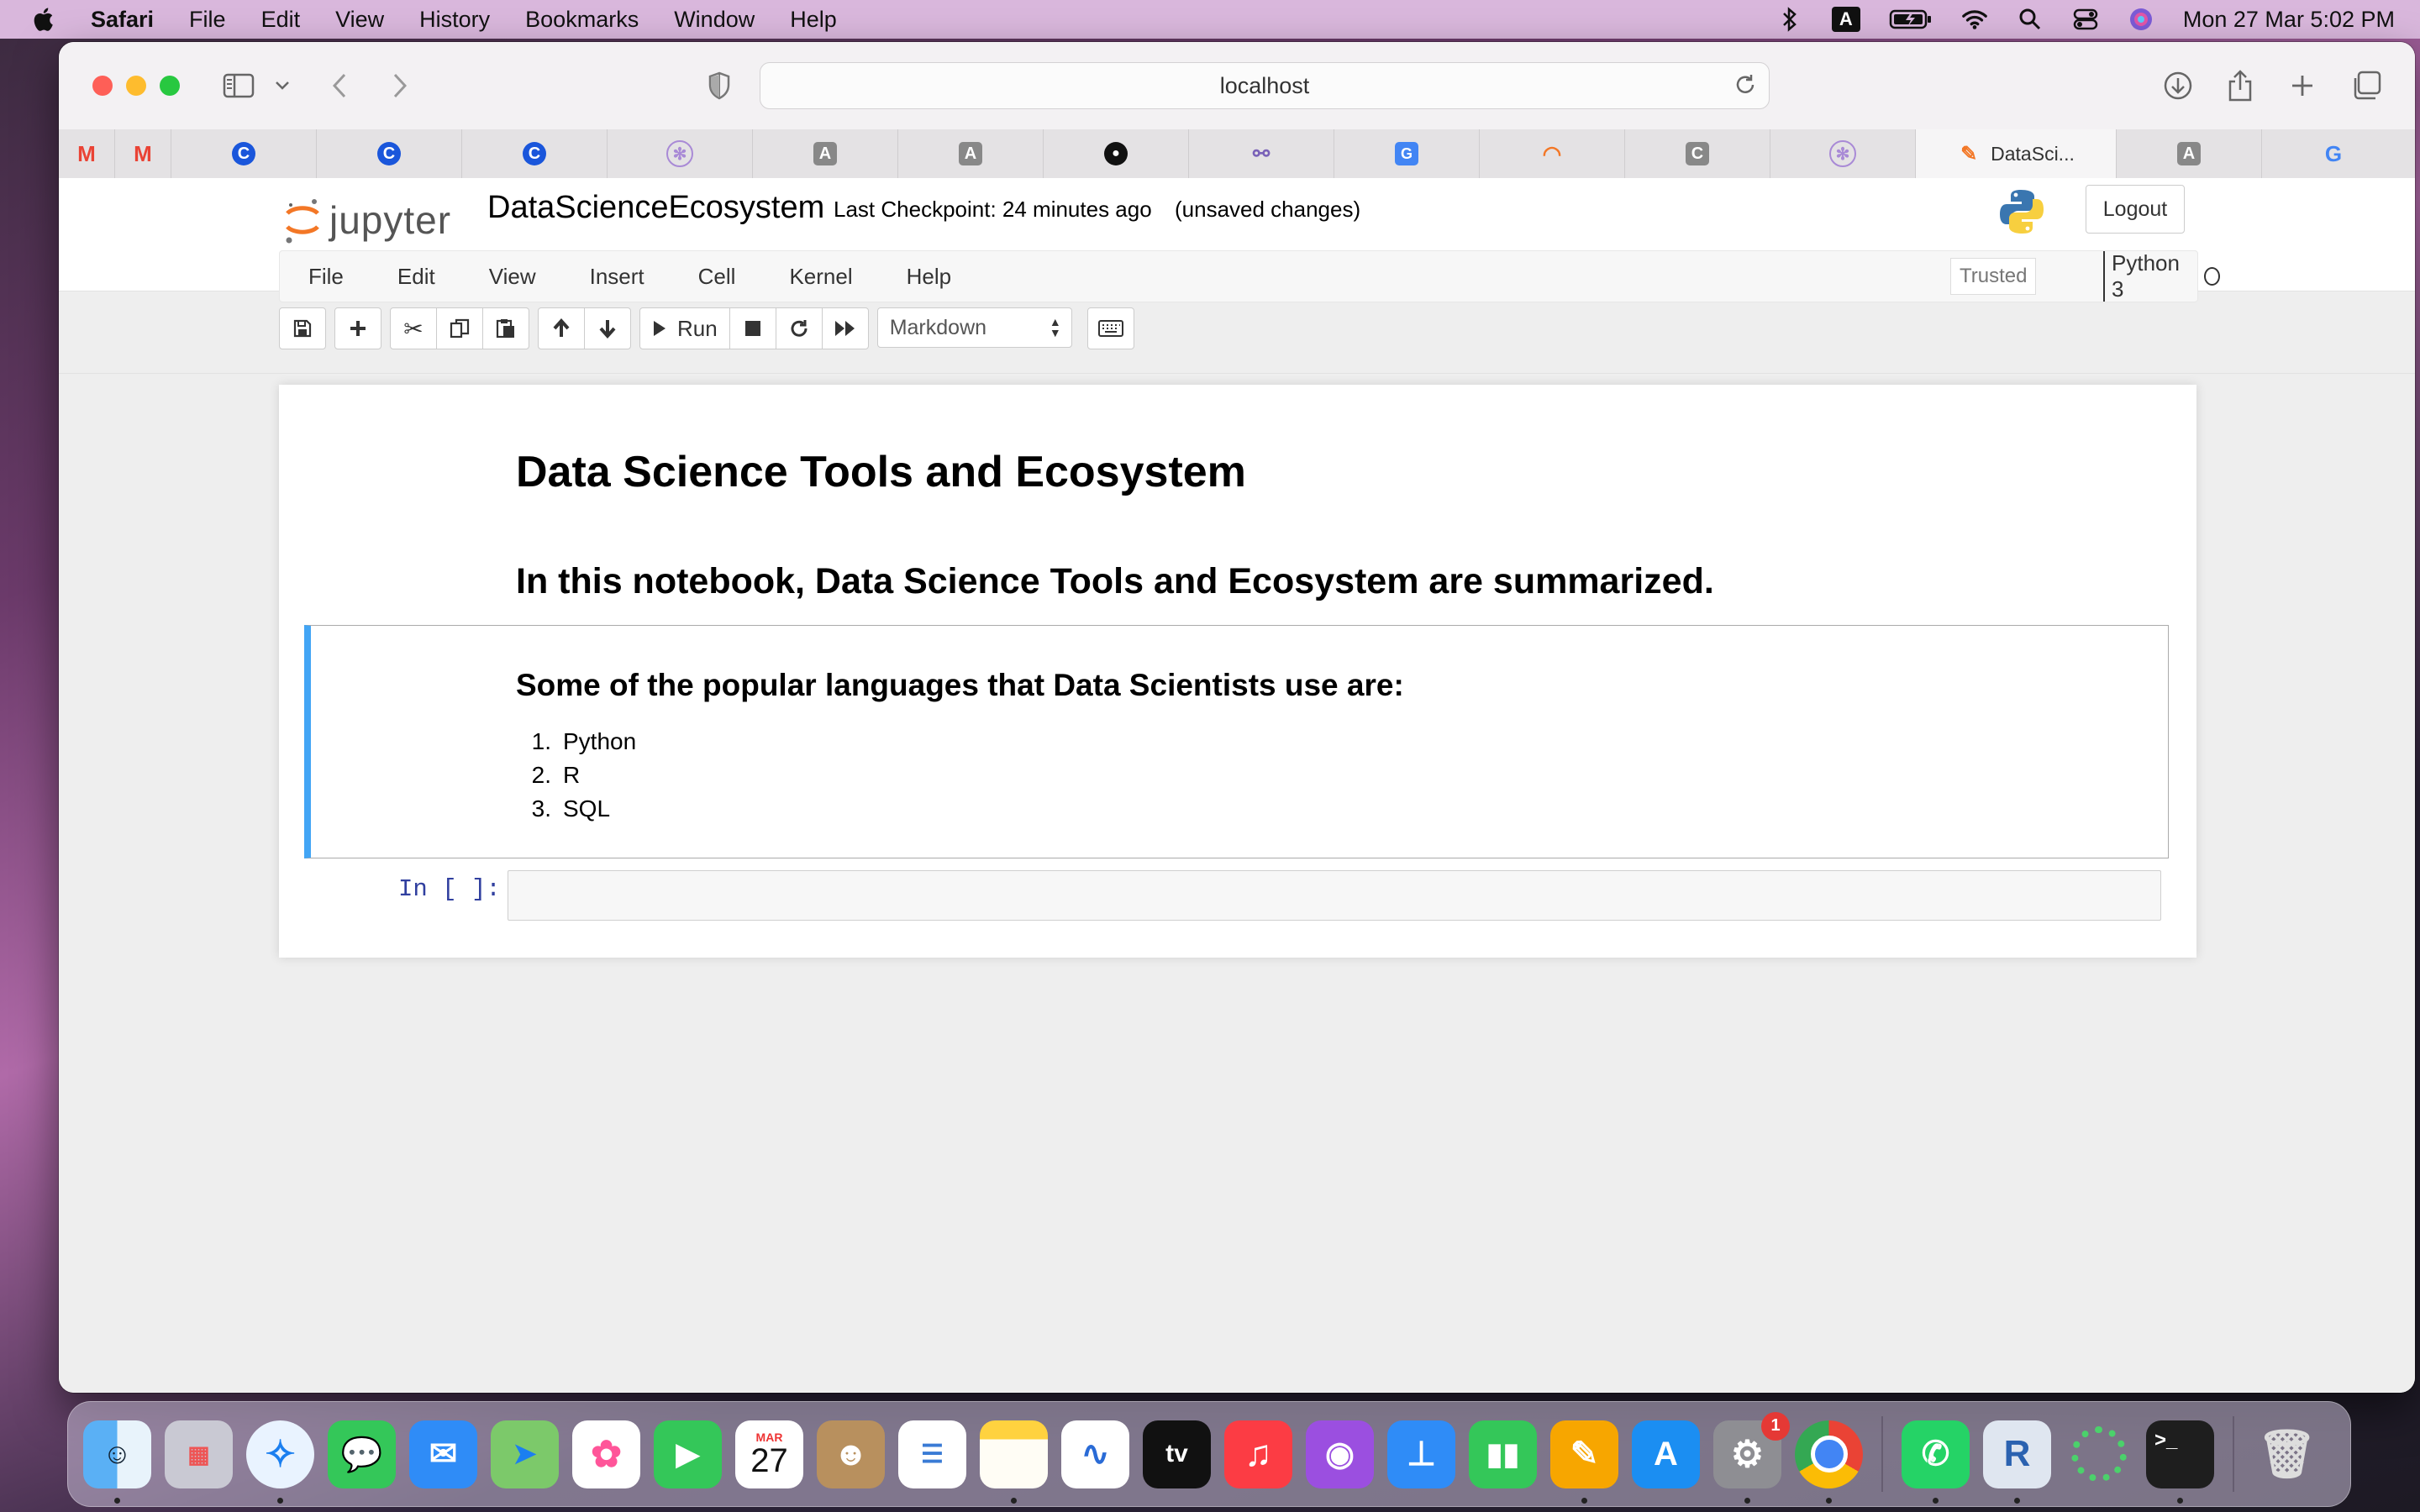  Describe the element at coordinates (302, 328) in the screenshot. I see `save-button` at that location.